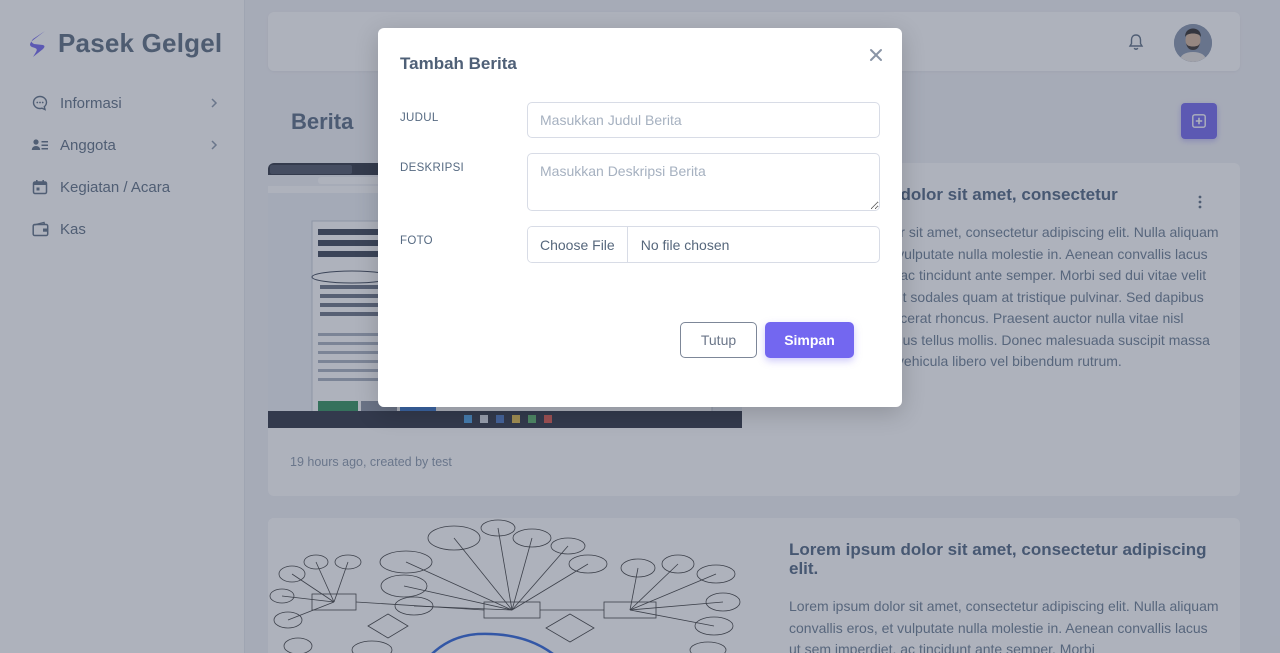 Image resolution: width=1280 pixels, height=653 pixels. Describe the element at coordinates (419, 118) in the screenshot. I see `judul-label: JUDUL` at that location.